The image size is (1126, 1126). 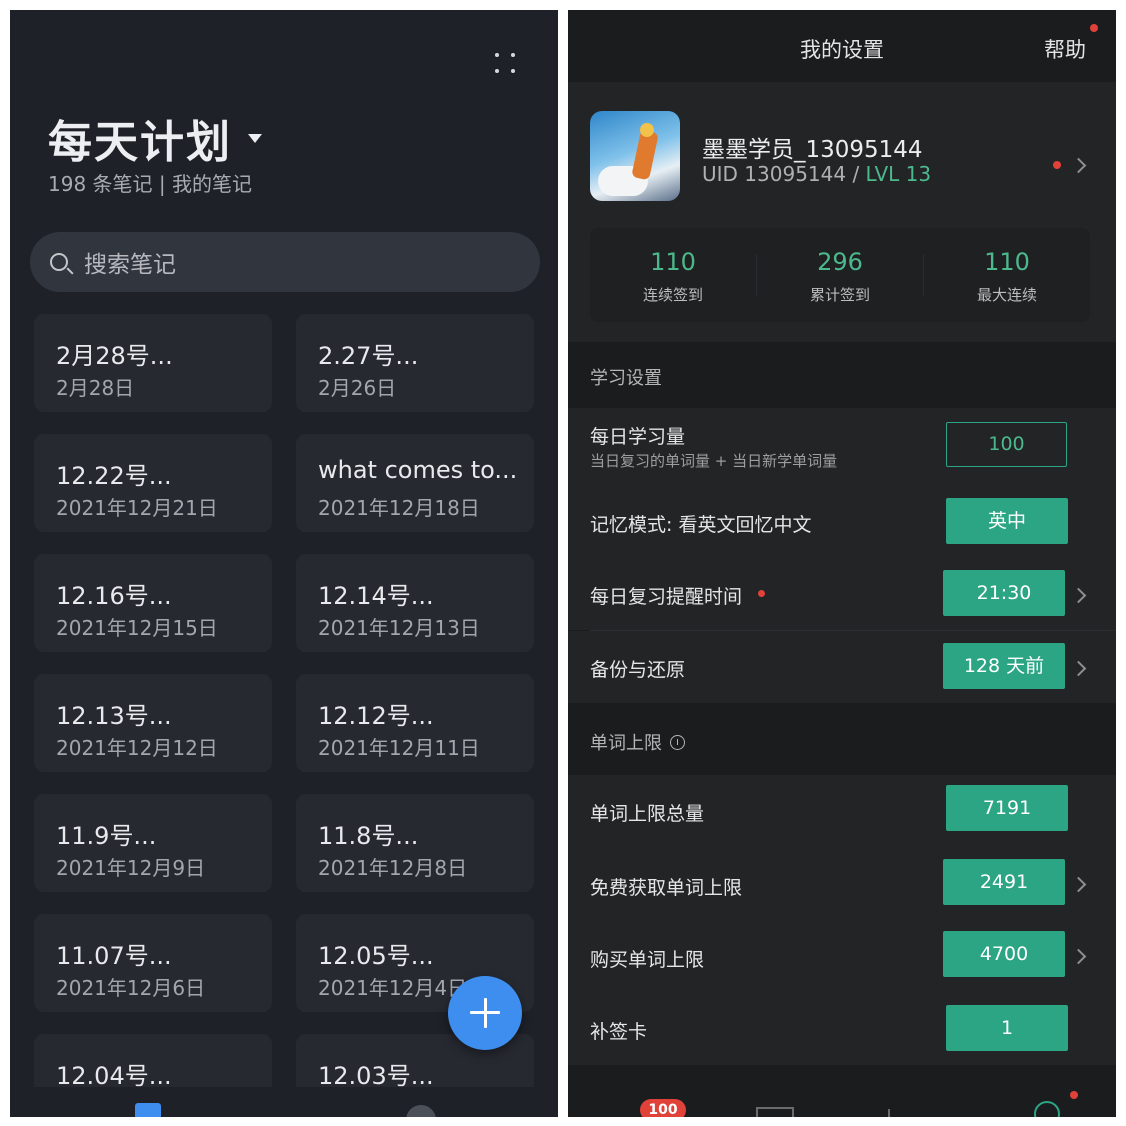 What do you see at coordinates (1004, 666) in the screenshot?
I see `backup-button: 128 天前` at bounding box center [1004, 666].